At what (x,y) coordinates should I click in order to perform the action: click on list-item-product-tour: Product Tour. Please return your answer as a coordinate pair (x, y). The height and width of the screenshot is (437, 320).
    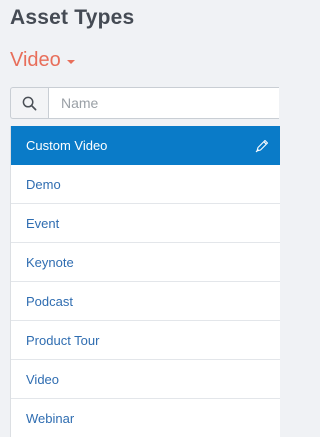
    Looking at the image, I should click on (145, 340).